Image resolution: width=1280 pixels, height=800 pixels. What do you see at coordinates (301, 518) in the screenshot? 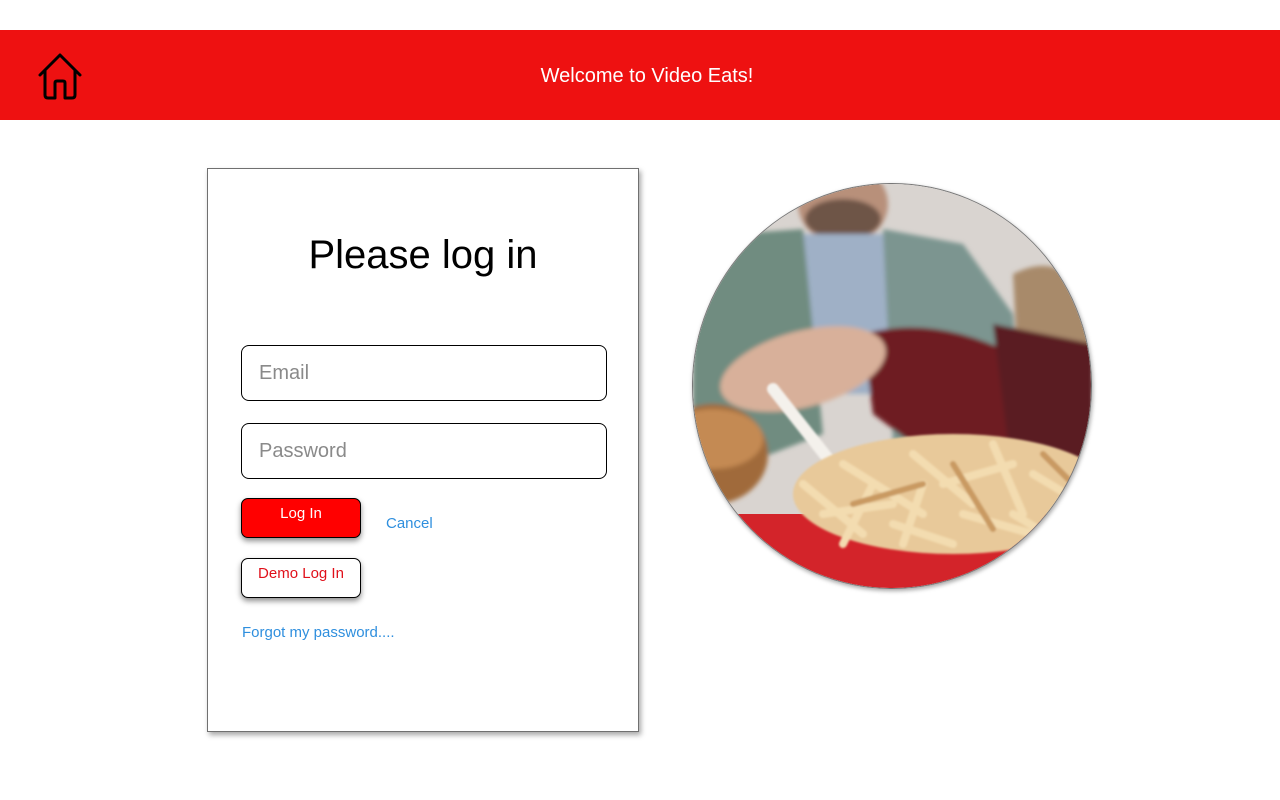
I see `login-button: Log In` at bounding box center [301, 518].